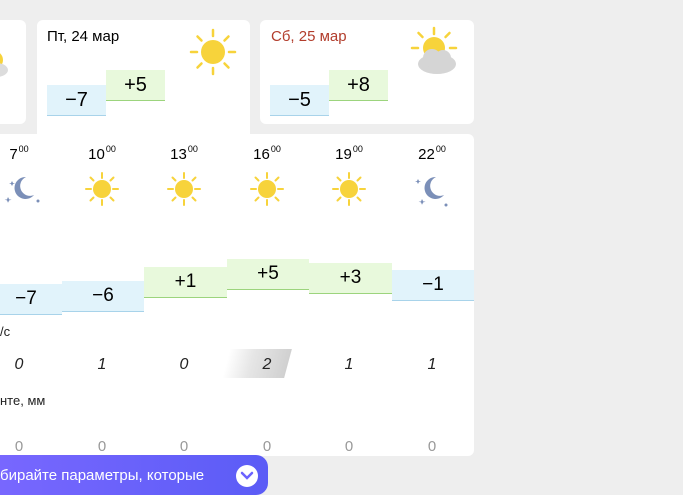 The width and height of the screenshot is (683, 495). I want to click on wind-unit-label: /с, so click(5, 331).